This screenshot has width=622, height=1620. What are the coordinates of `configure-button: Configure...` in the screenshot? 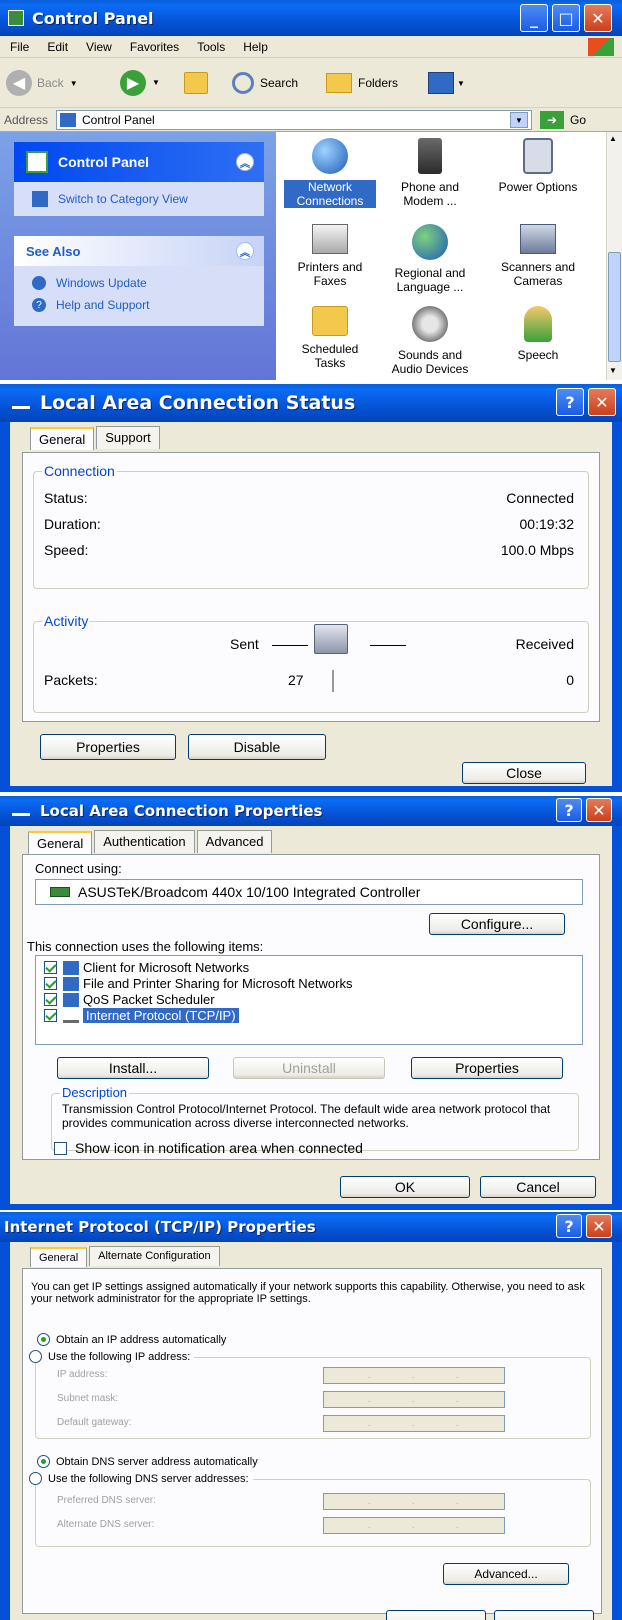 It's located at (497, 924).